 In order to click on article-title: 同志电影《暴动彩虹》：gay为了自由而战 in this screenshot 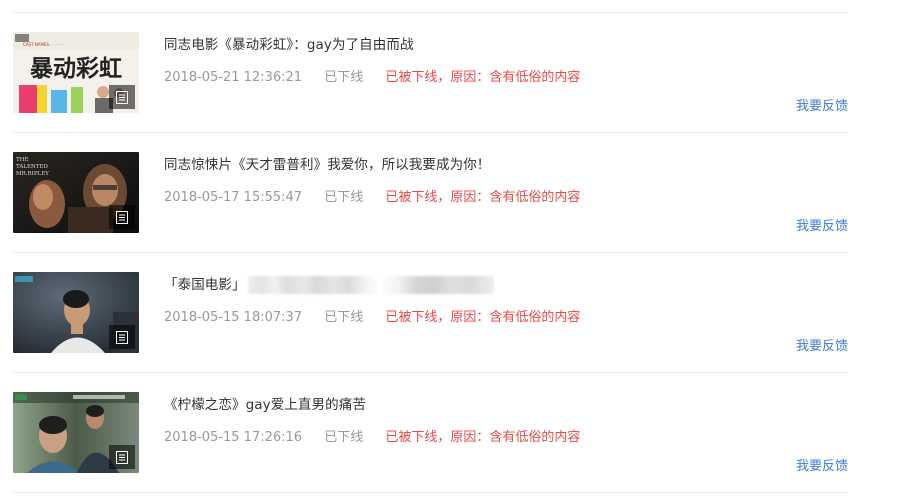, I will do `click(289, 43)`.